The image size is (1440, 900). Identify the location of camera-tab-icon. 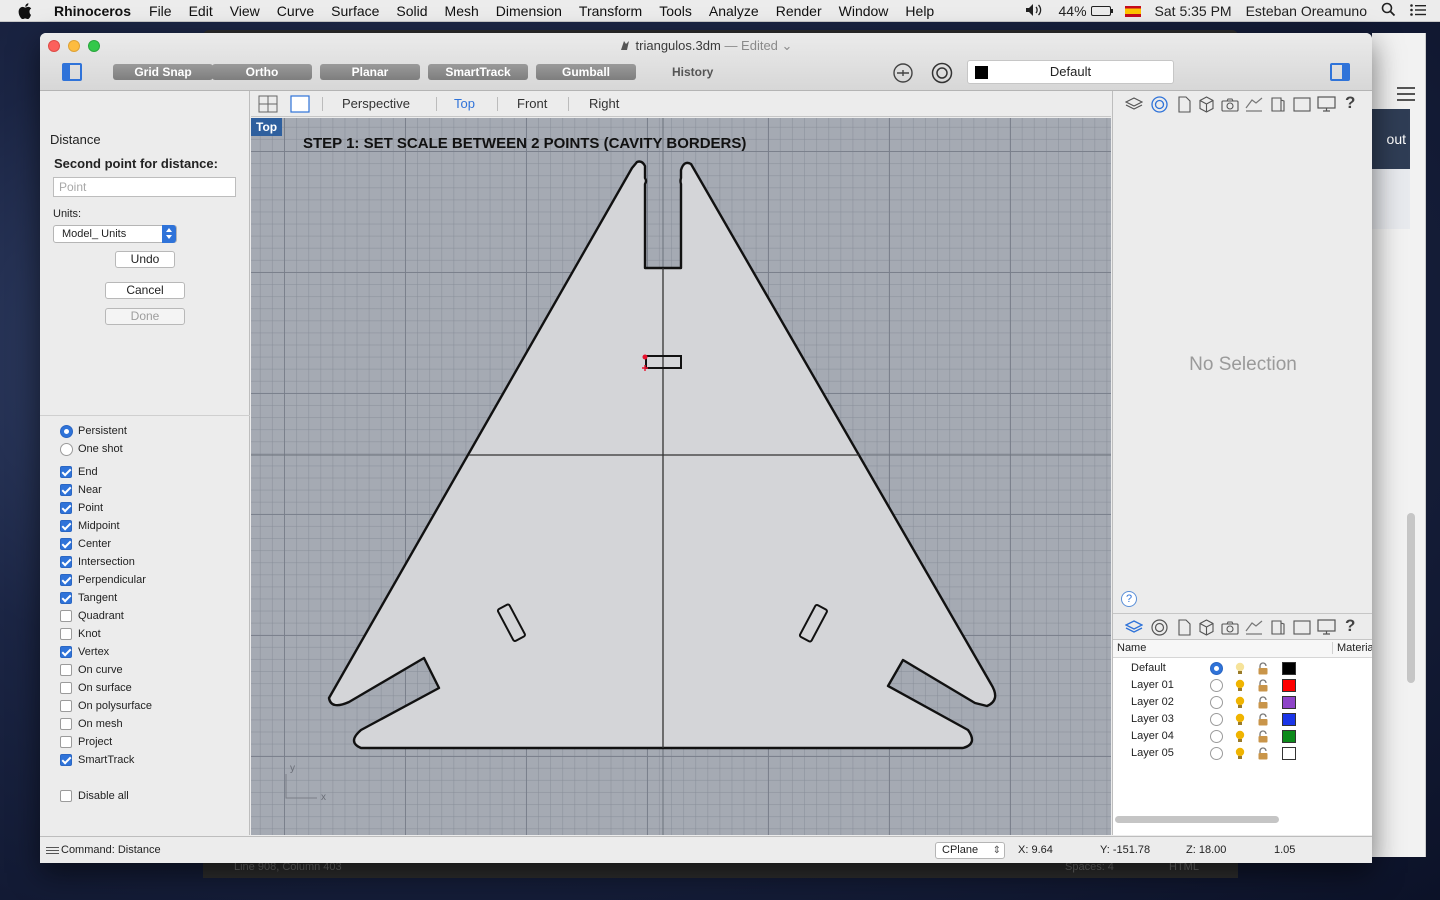
(1230, 627).